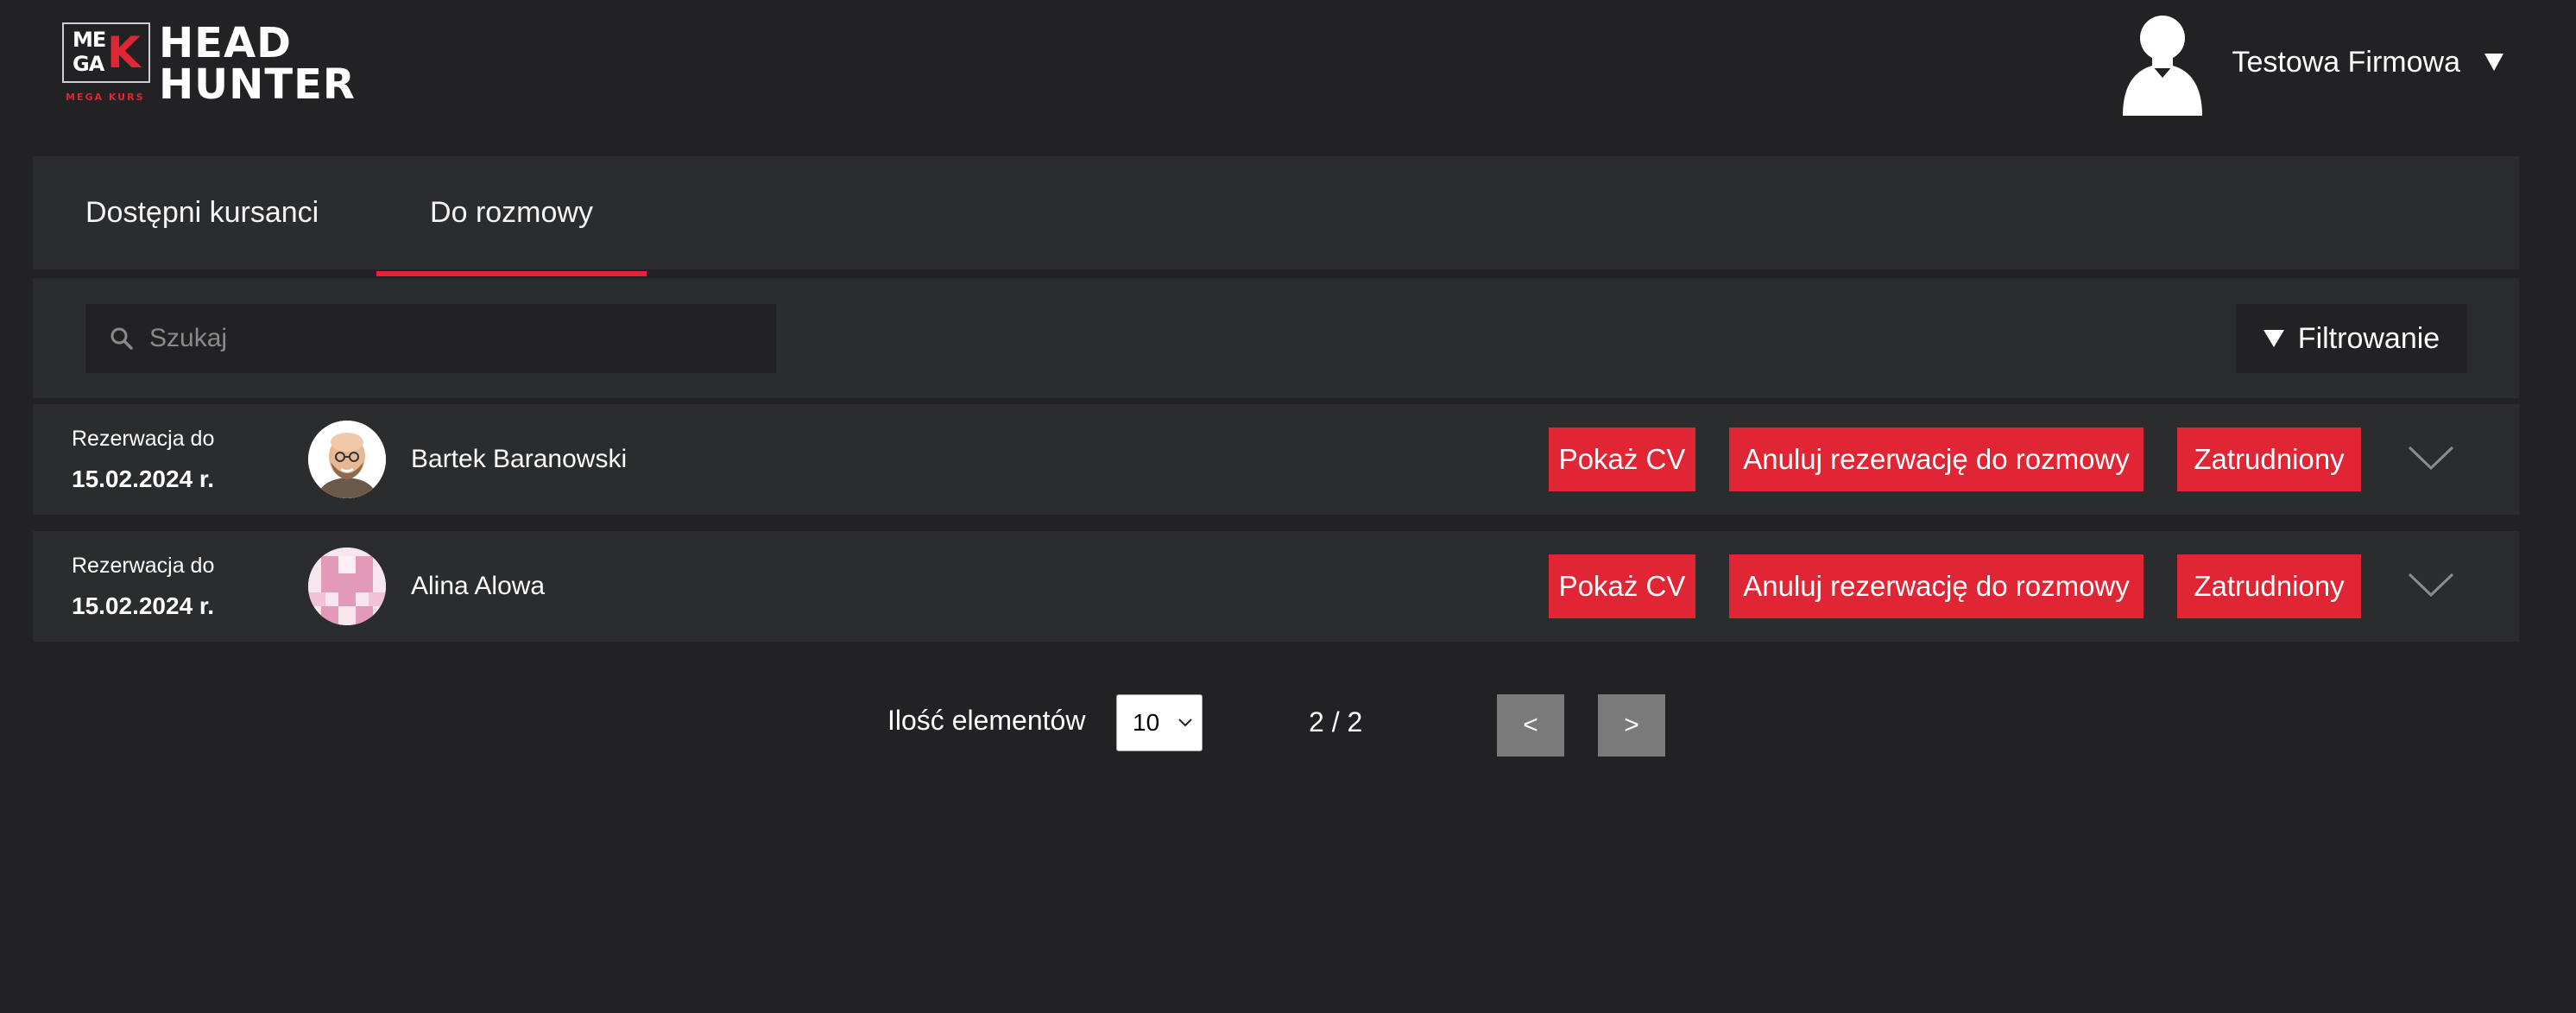  Describe the element at coordinates (1146, 722) in the screenshot. I see `items-per-page-value: 10` at that location.